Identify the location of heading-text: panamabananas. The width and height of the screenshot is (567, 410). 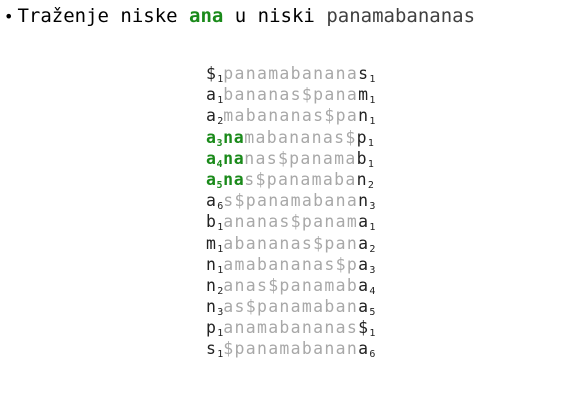
(401, 16).